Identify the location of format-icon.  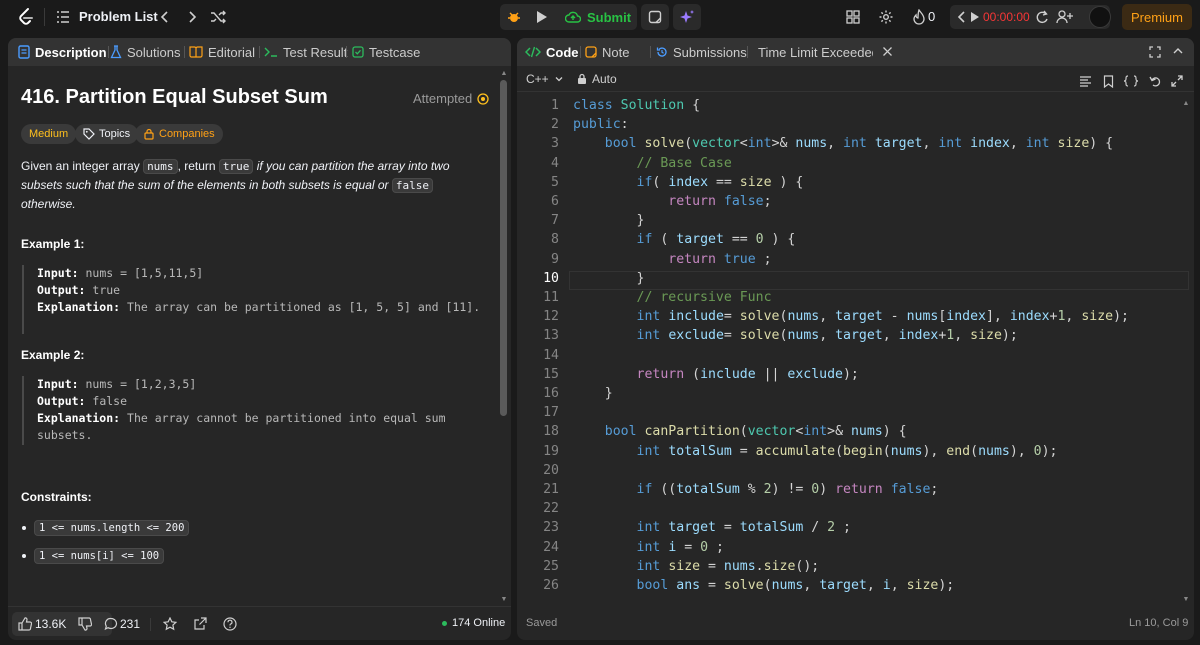
(1085, 81).